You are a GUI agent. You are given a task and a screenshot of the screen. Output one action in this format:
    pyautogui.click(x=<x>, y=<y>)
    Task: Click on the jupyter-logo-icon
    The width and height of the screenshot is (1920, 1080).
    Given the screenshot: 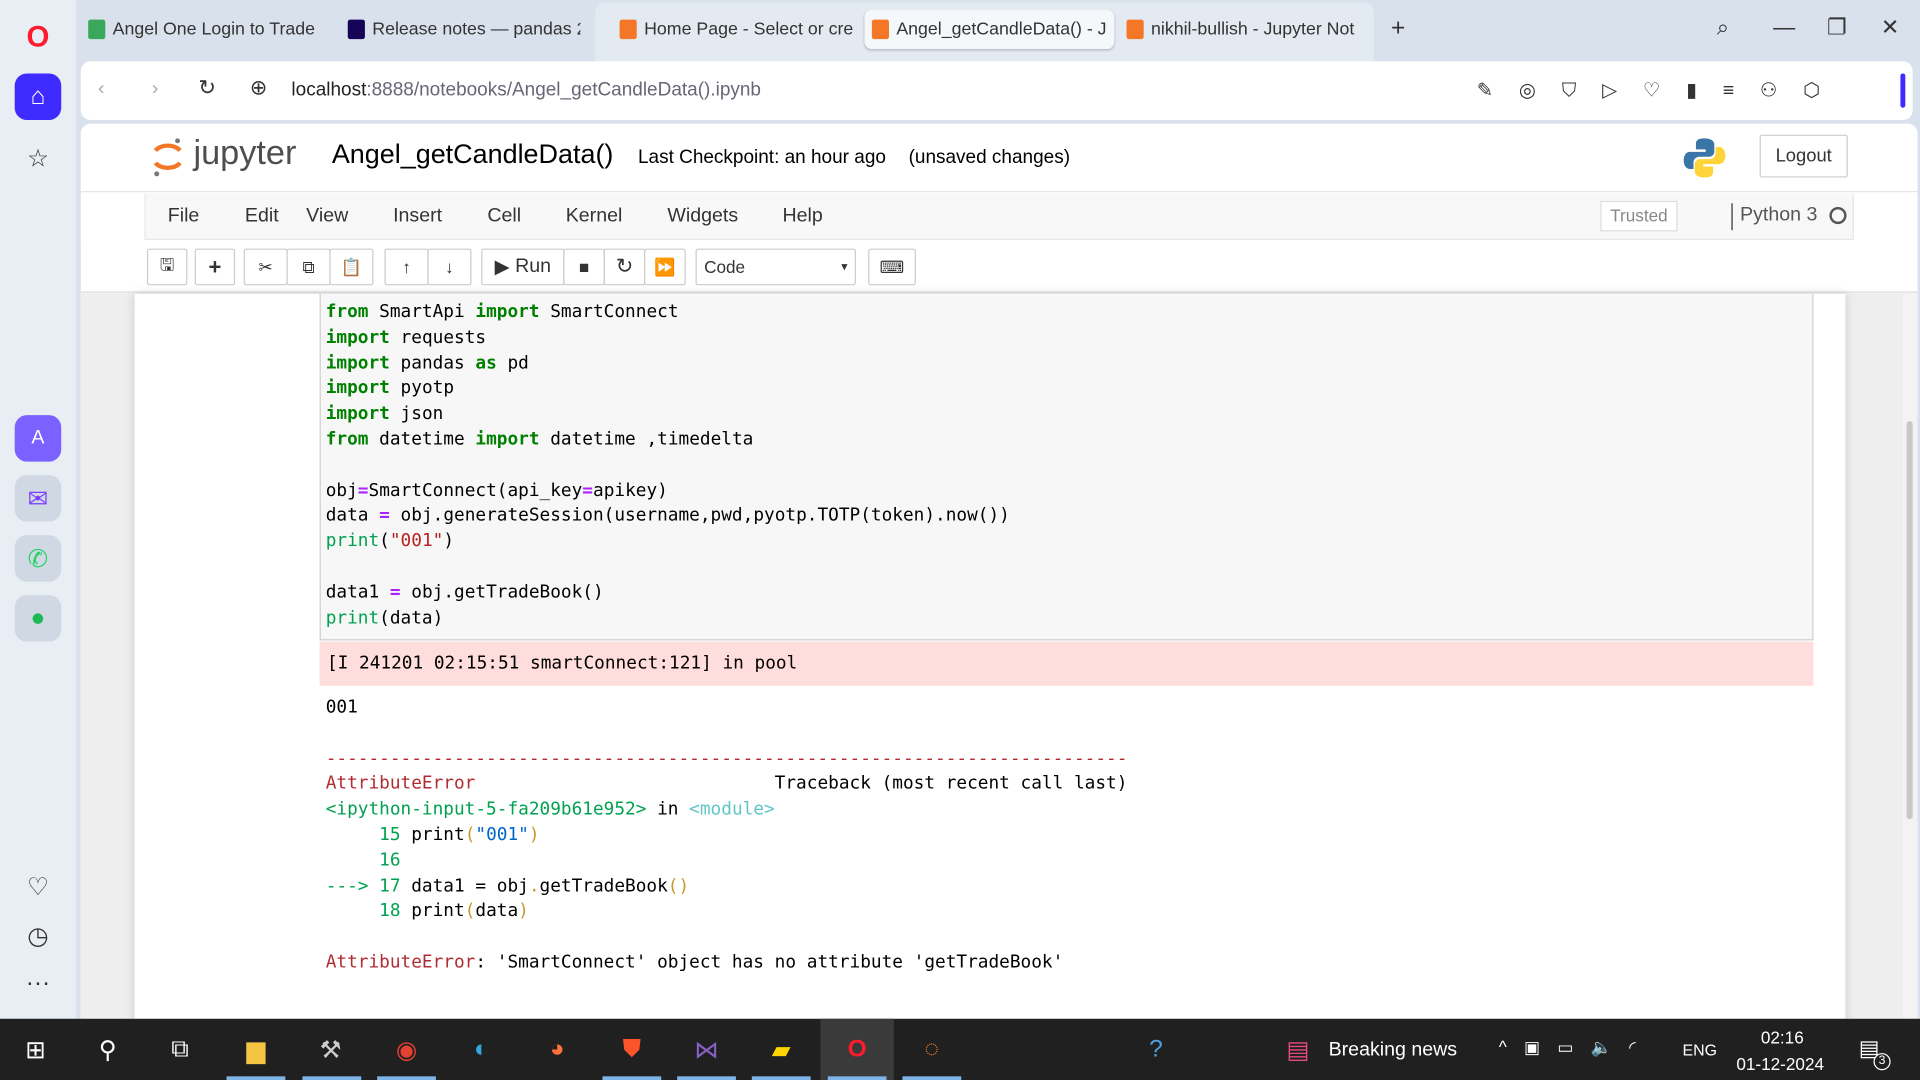 What is the action you would take?
    pyautogui.click(x=168, y=156)
    